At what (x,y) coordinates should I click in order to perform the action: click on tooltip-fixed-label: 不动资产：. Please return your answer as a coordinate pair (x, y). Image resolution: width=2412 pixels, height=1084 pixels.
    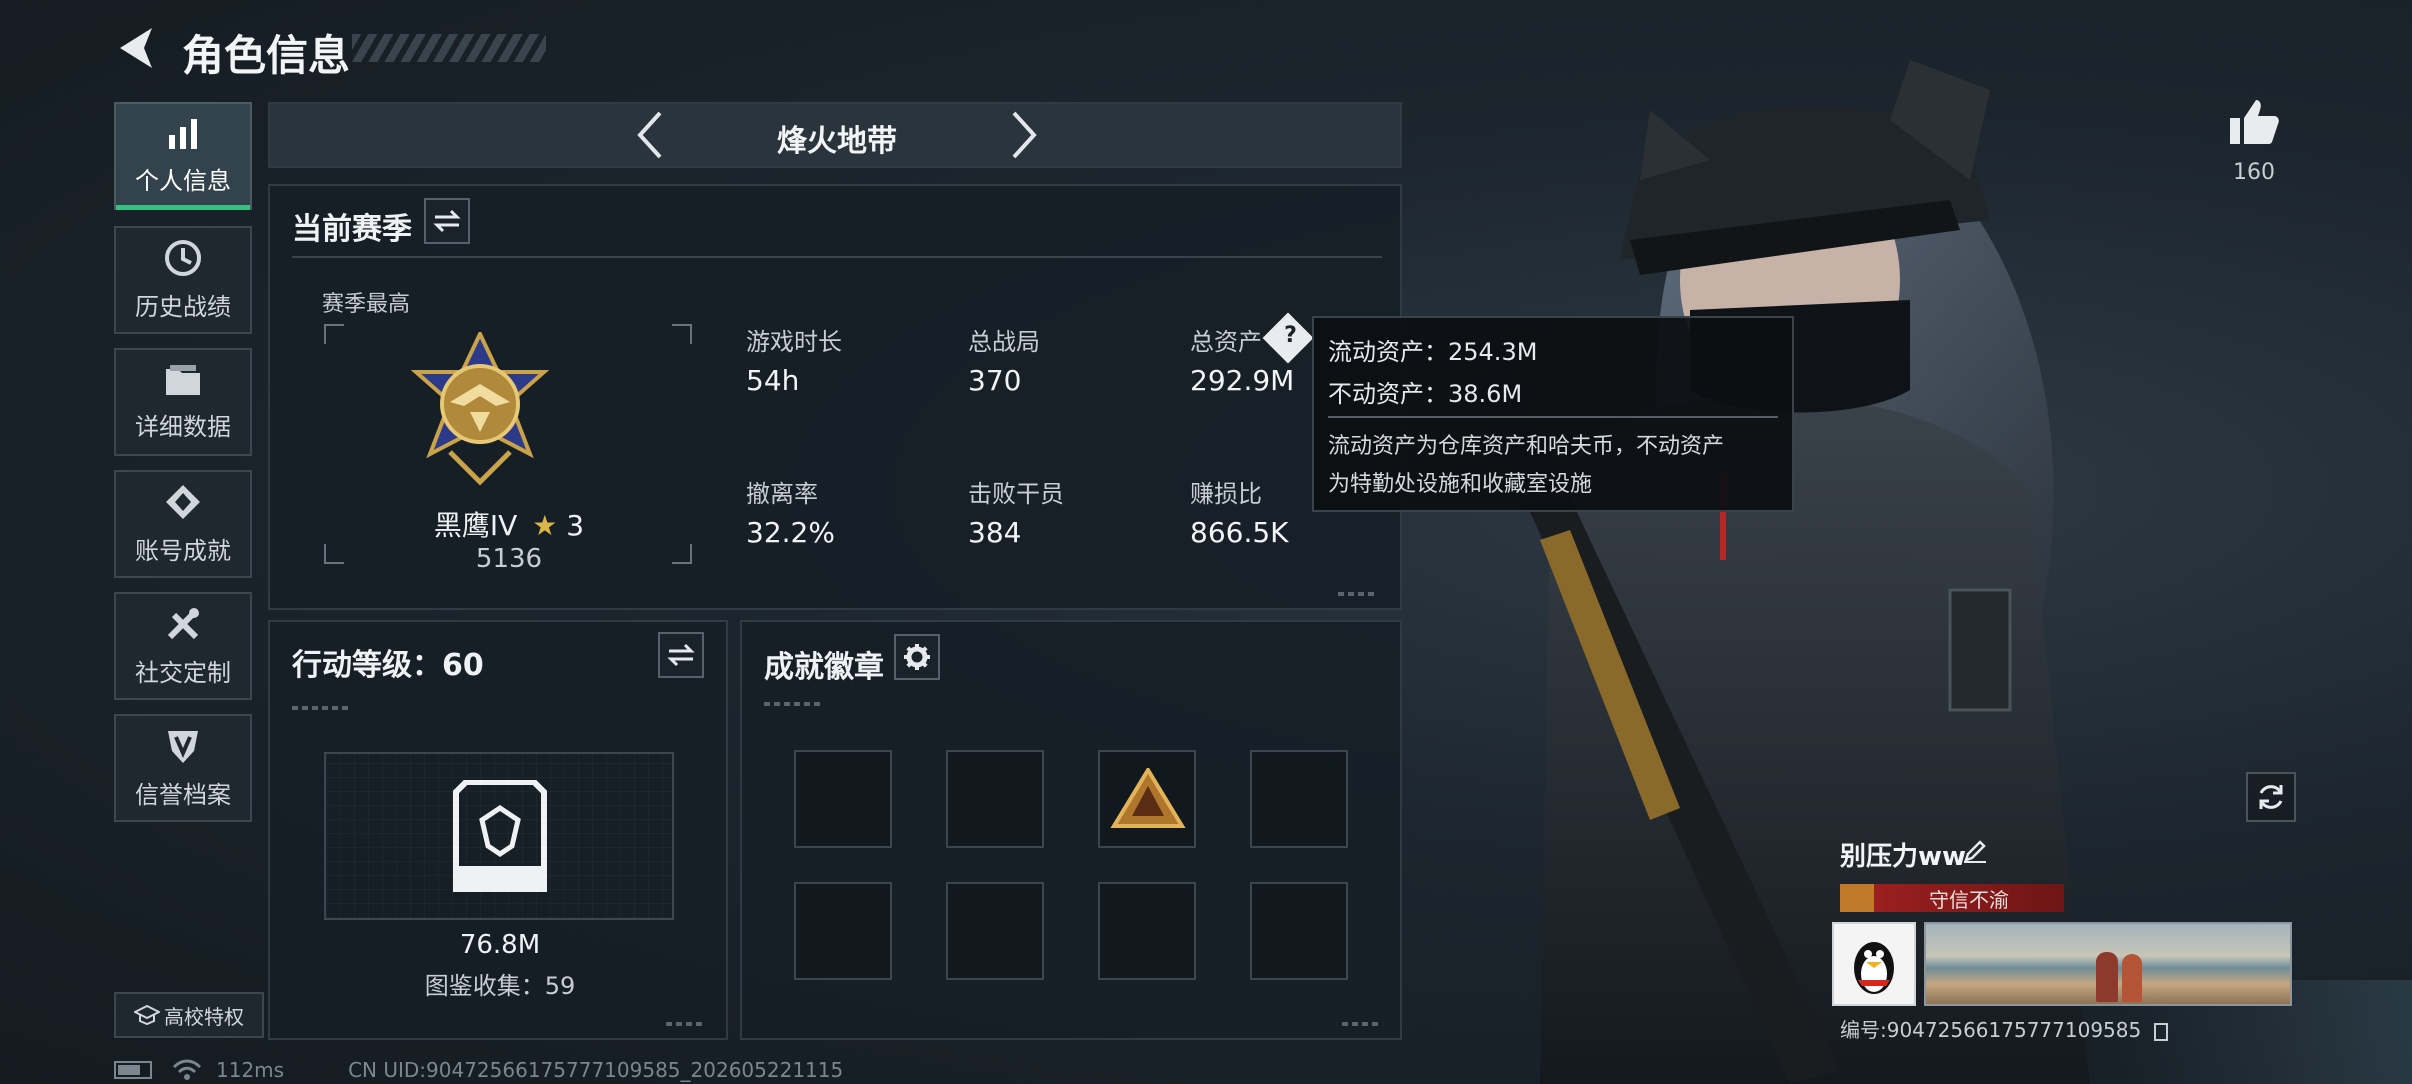
    Looking at the image, I should click on (1388, 394).